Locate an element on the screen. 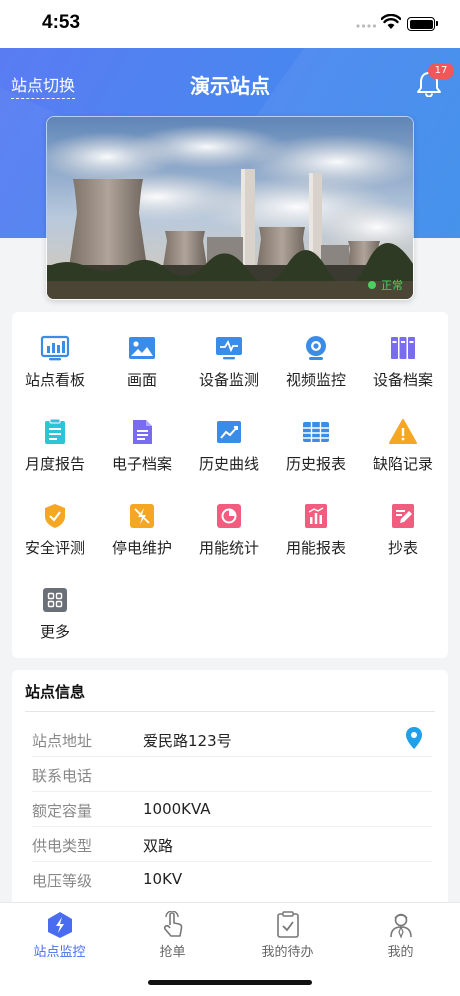  menu-item-label: 月度报告 is located at coordinates (54, 464).